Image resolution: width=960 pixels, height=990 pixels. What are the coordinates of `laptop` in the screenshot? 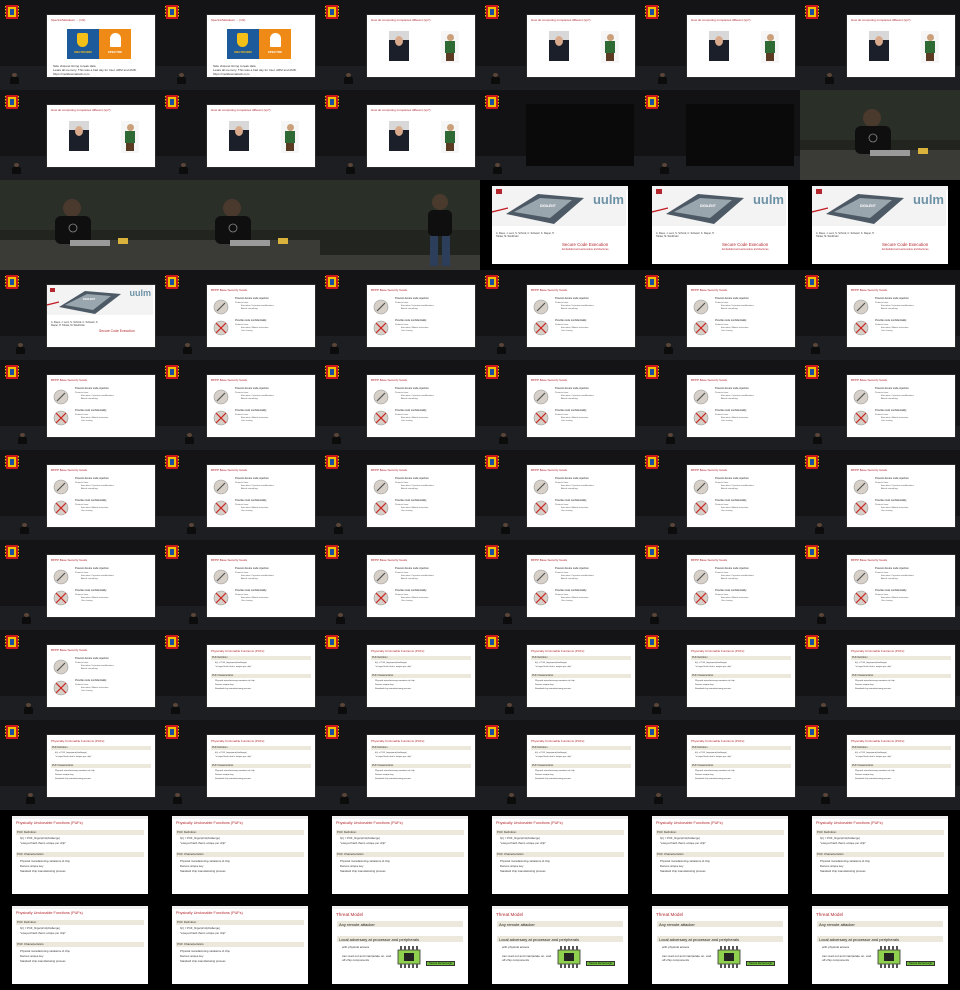 It's located at (90, 243).